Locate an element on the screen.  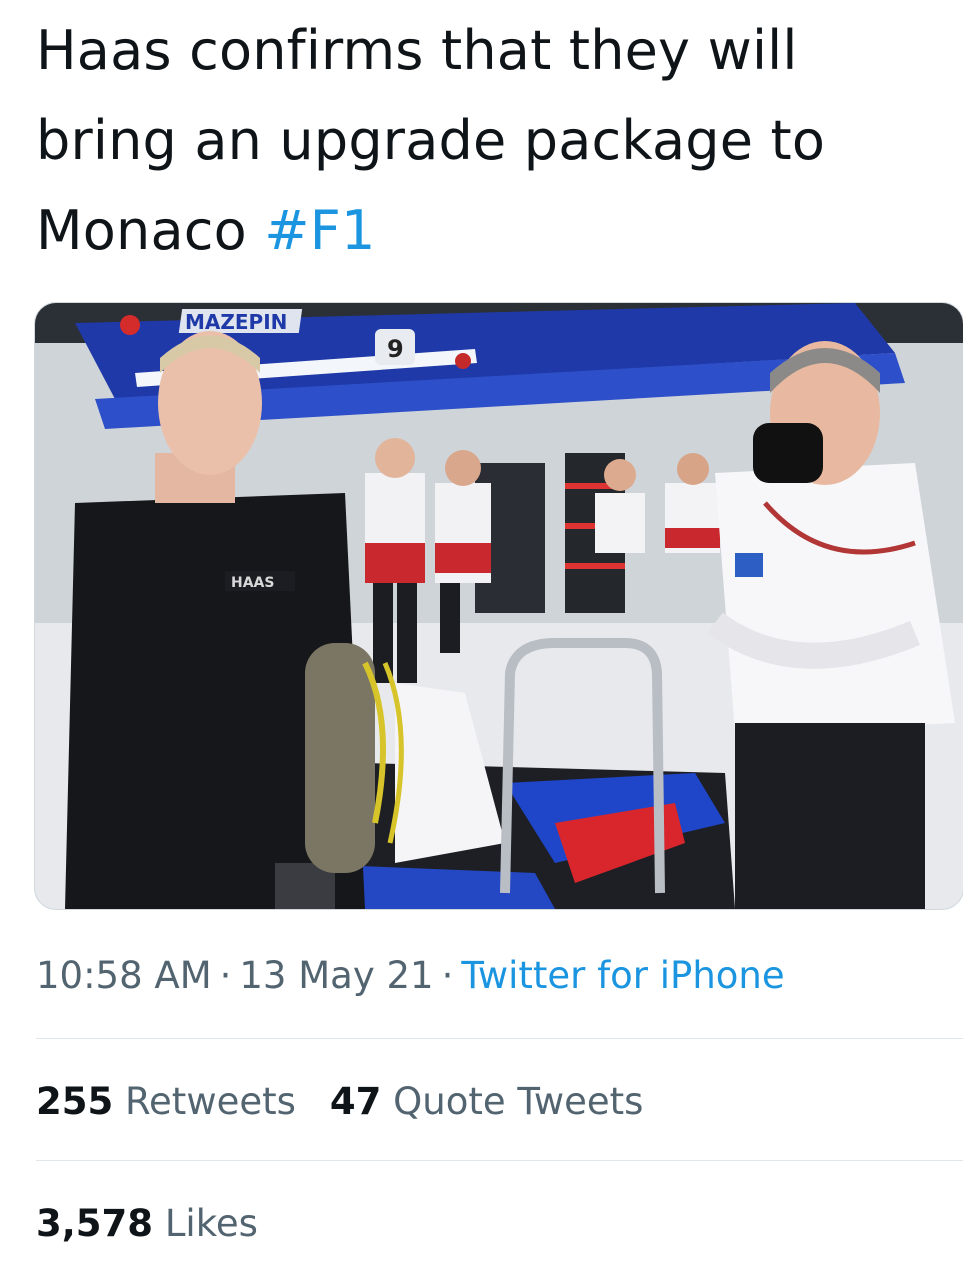
engagement-row: 255 Retweets 47 Quote Tweets is located at coordinates (356, 1102).